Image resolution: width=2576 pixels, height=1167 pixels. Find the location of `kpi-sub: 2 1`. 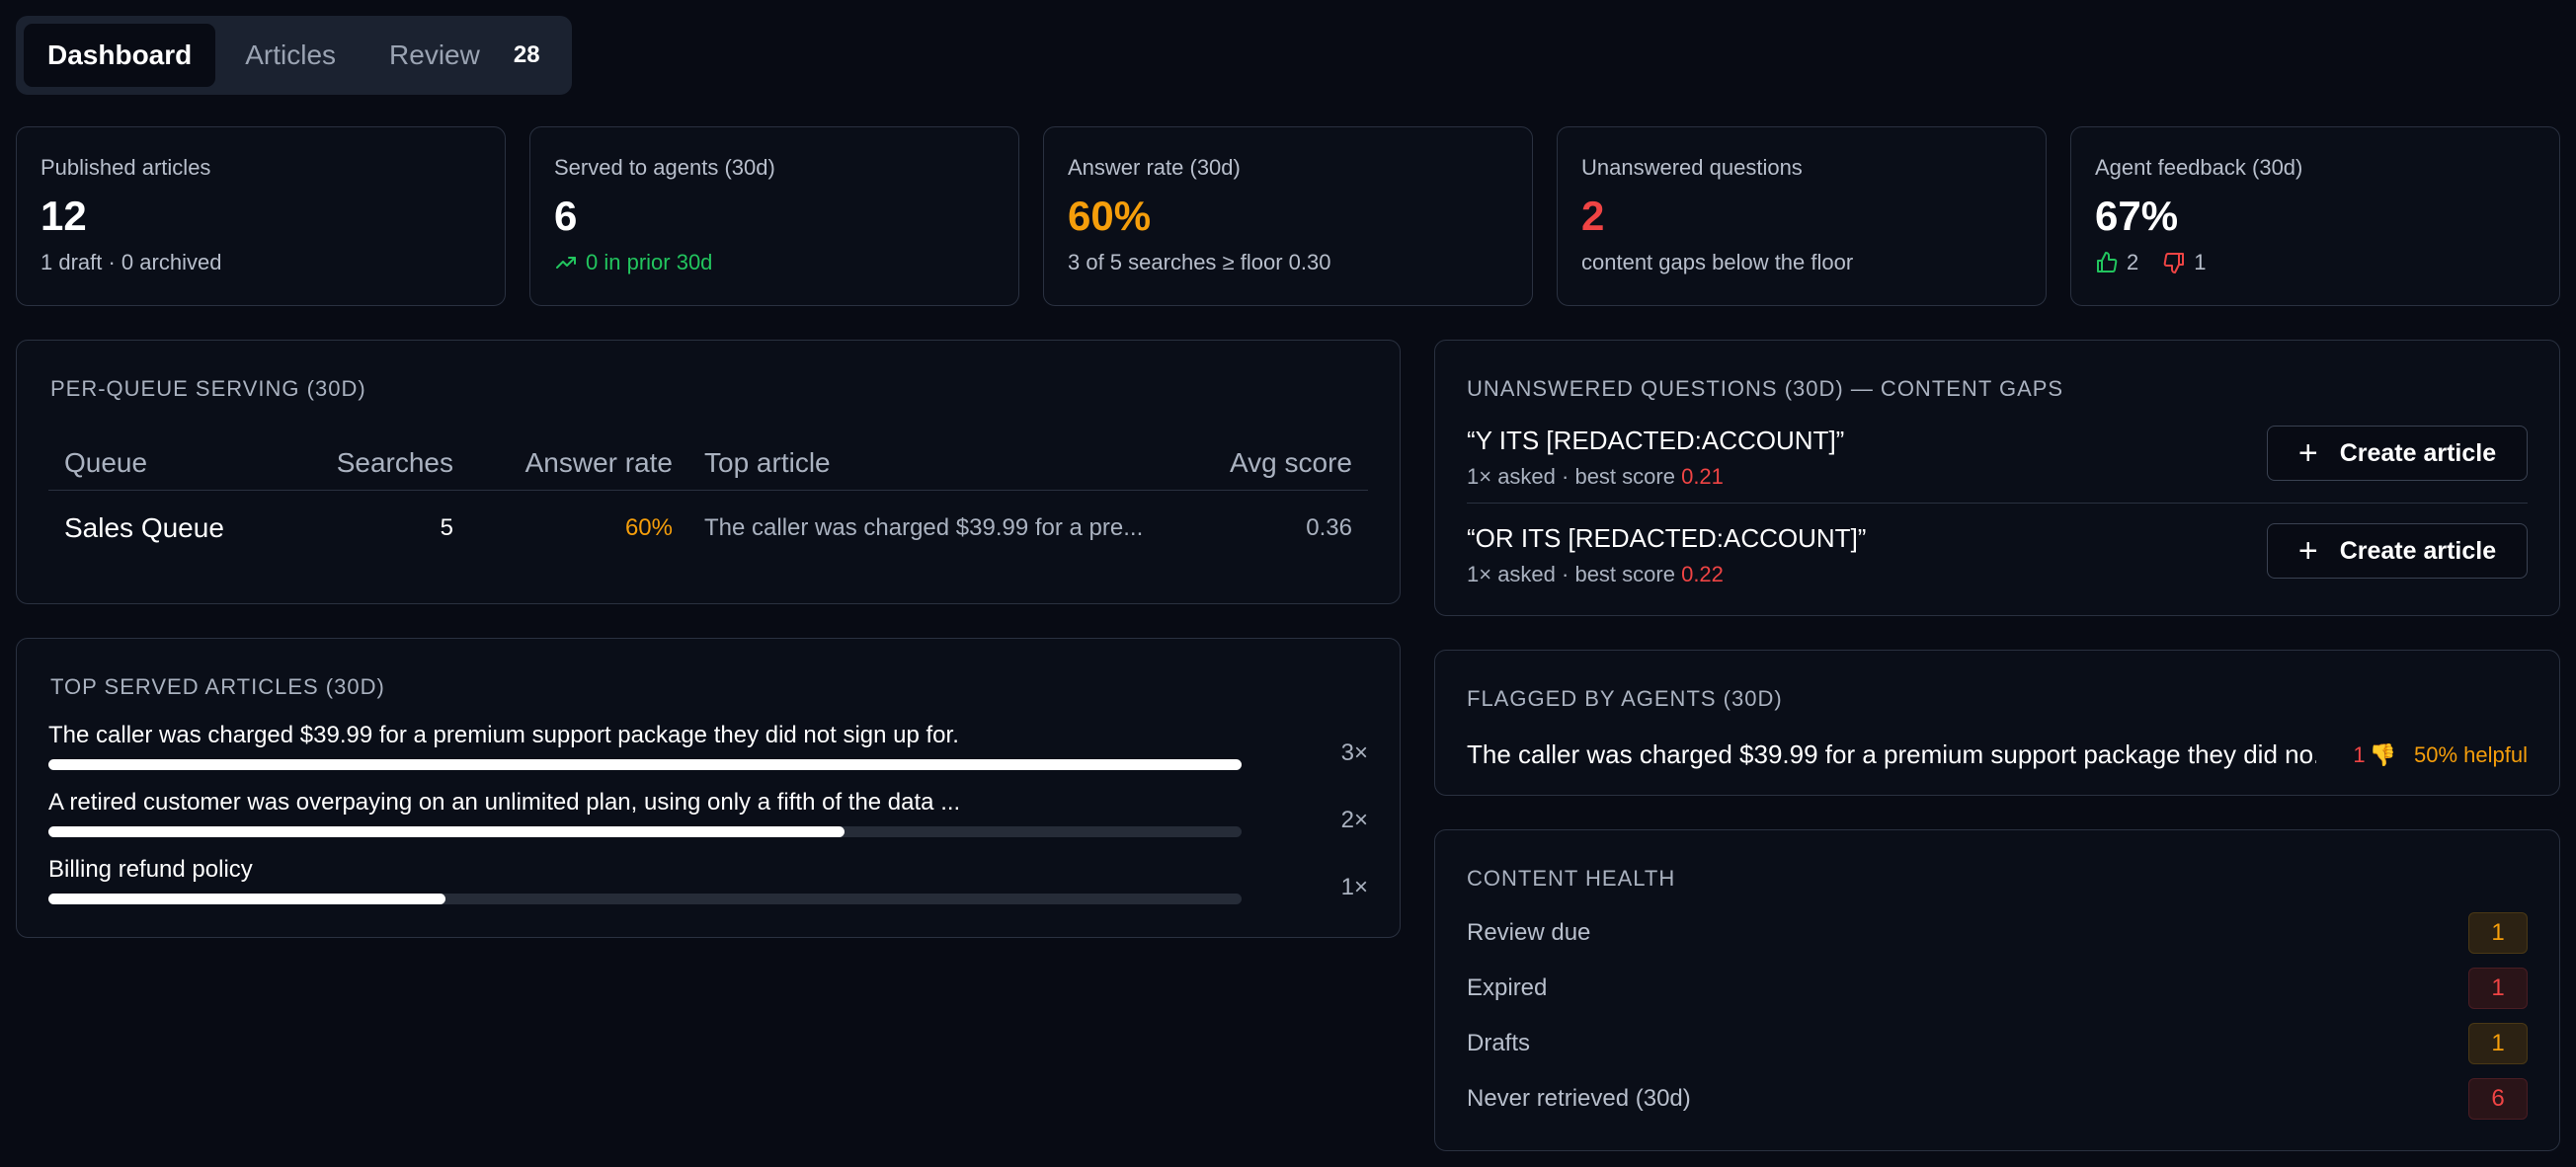

kpi-sub: 2 1 is located at coordinates (2315, 262).